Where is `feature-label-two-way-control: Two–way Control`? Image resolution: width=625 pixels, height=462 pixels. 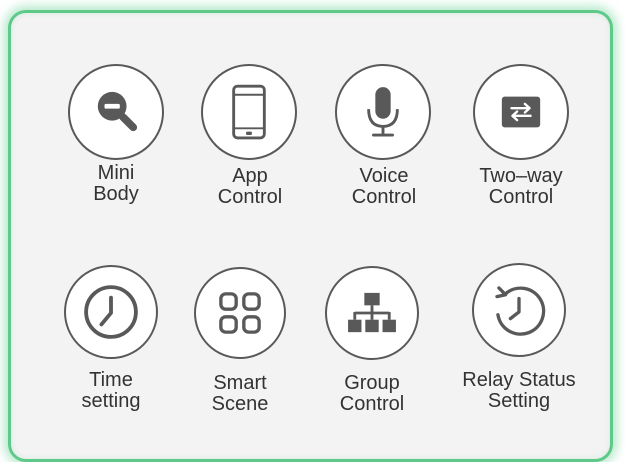 feature-label-two-way-control: Two–way Control is located at coordinates (521, 186).